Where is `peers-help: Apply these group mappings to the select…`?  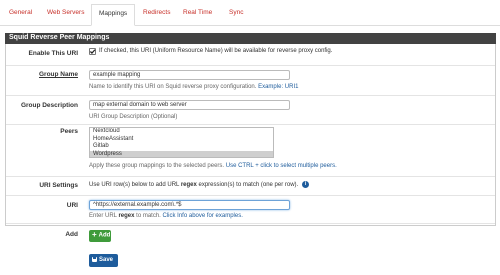
peers-help: Apply these group mappings to the select… is located at coordinates (213, 166).